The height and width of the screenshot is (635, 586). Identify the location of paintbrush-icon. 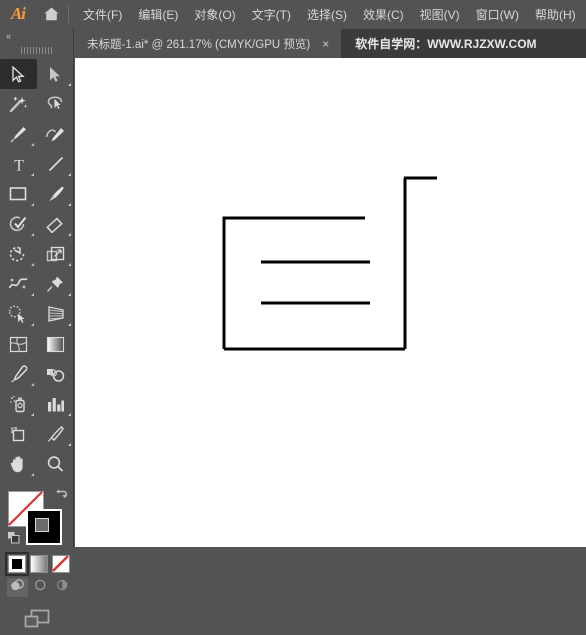
(55, 194).